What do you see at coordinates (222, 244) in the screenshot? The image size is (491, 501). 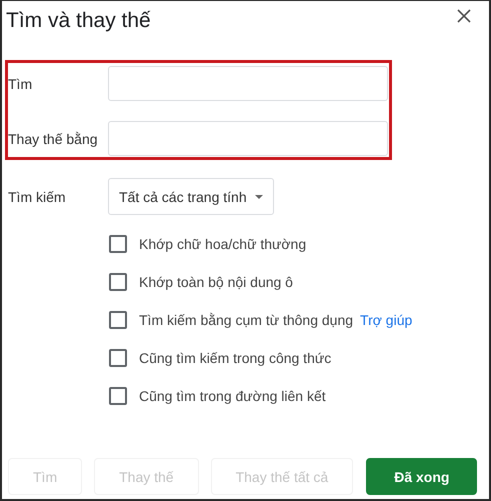 I see `option-label: Khớp chữ hoa/chữ thường` at bounding box center [222, 244].